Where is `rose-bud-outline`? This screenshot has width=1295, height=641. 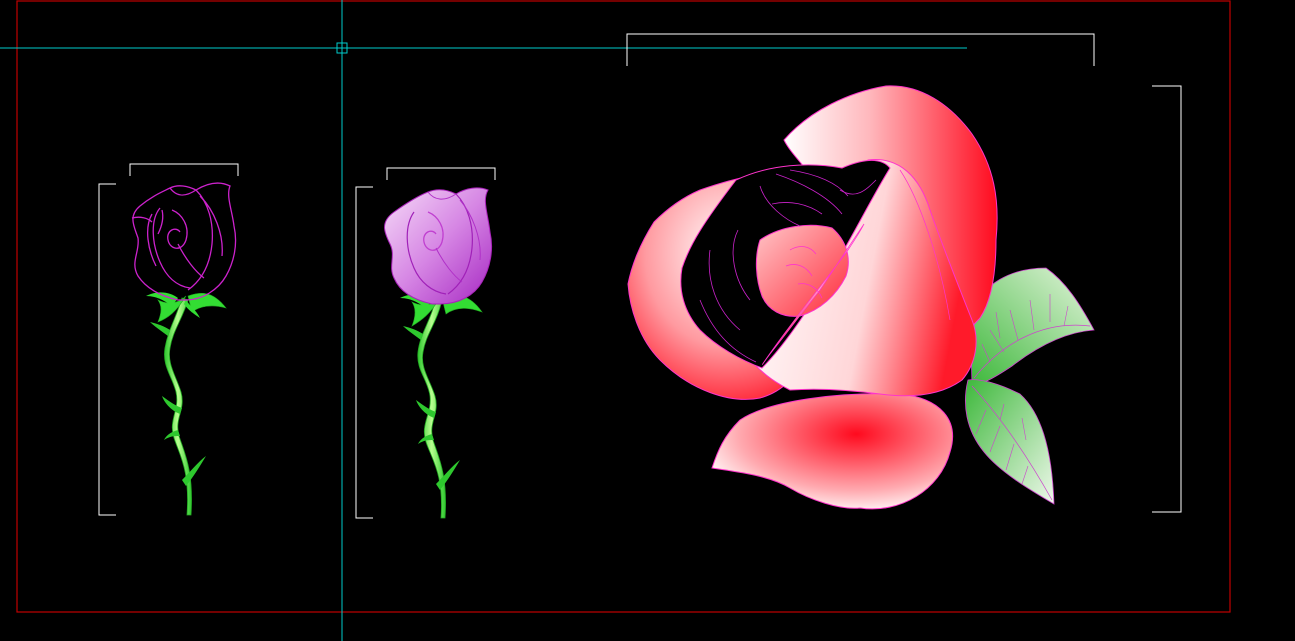 rose-bud-outline is located at coordinates (184, 349).